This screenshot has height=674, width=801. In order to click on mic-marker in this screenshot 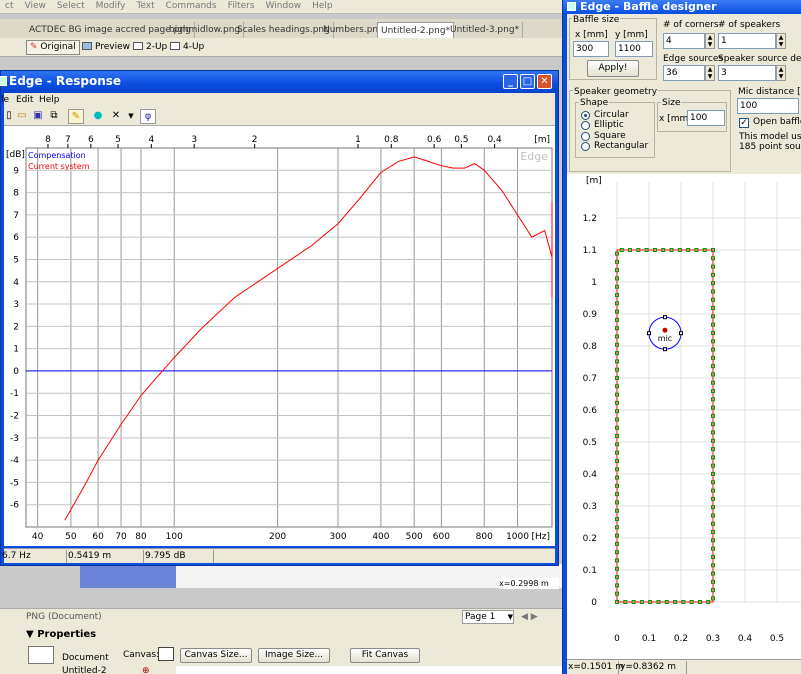, I will do `click(665, 330)`.